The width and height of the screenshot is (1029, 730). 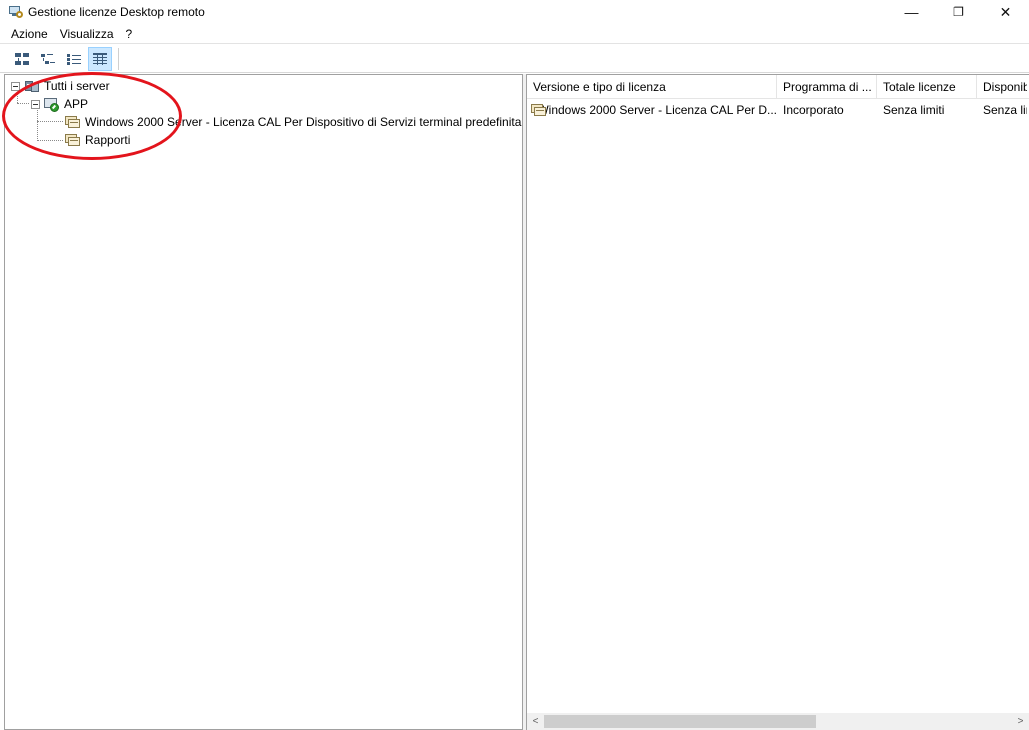 I want to click on large-icons-icon, so click(x=22, y=58).